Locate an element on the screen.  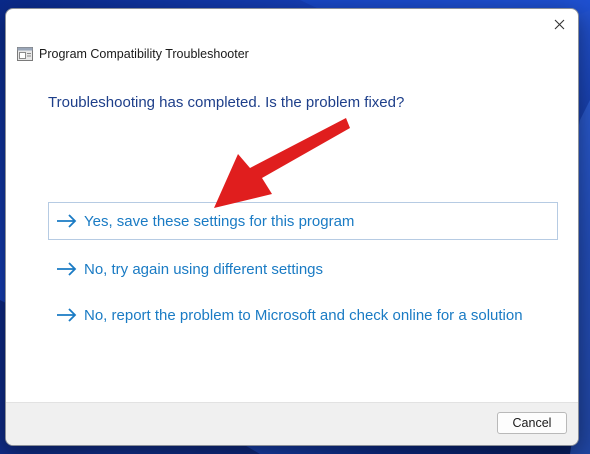
window-title: Program Compatibility Troubleshooter is located at coordinates (144, 54).